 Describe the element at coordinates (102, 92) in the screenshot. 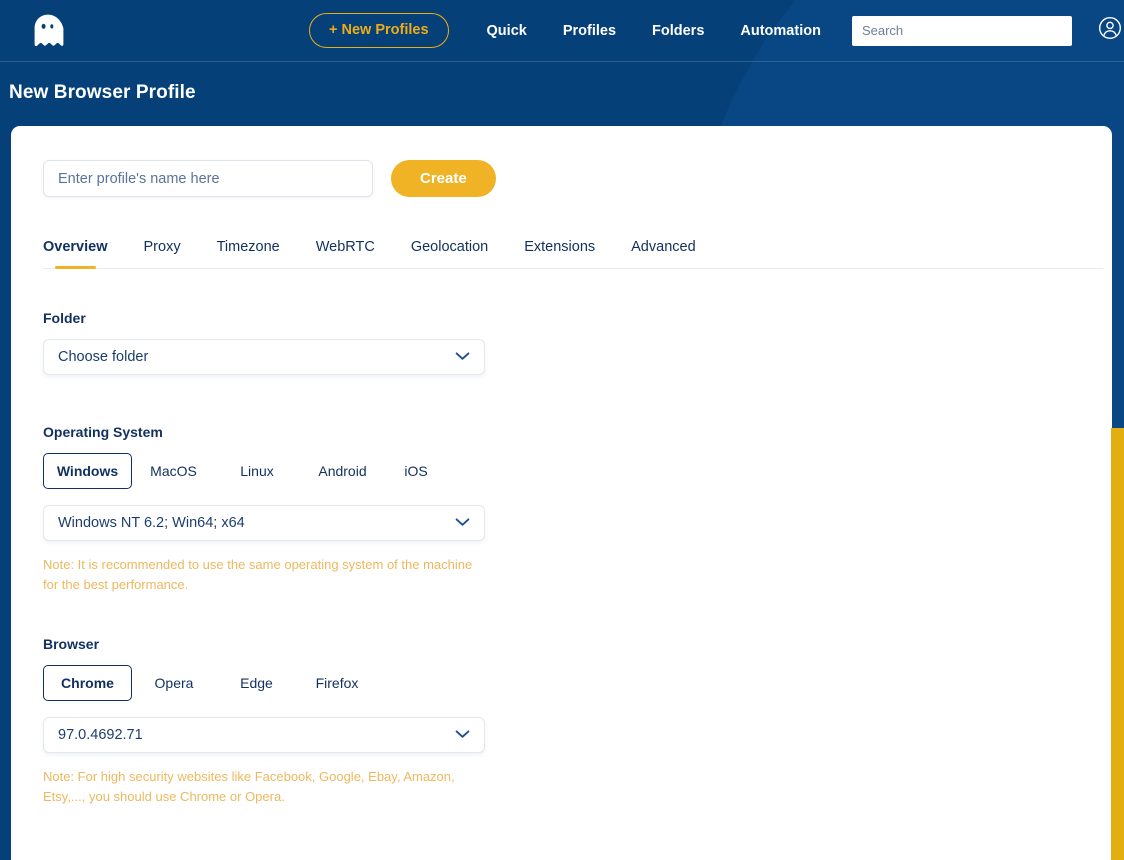

I see `page-title: New Browser Profile` at that location.